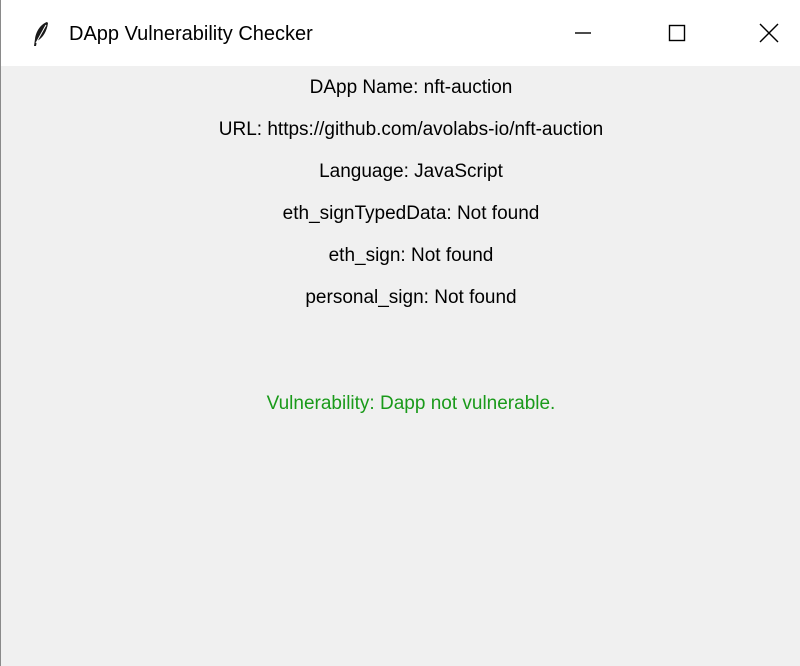  Describe the element at coordinates (411, 87) in the screenshot. I see `dapp-name-label: DApp Name: nft-auction` at that location.